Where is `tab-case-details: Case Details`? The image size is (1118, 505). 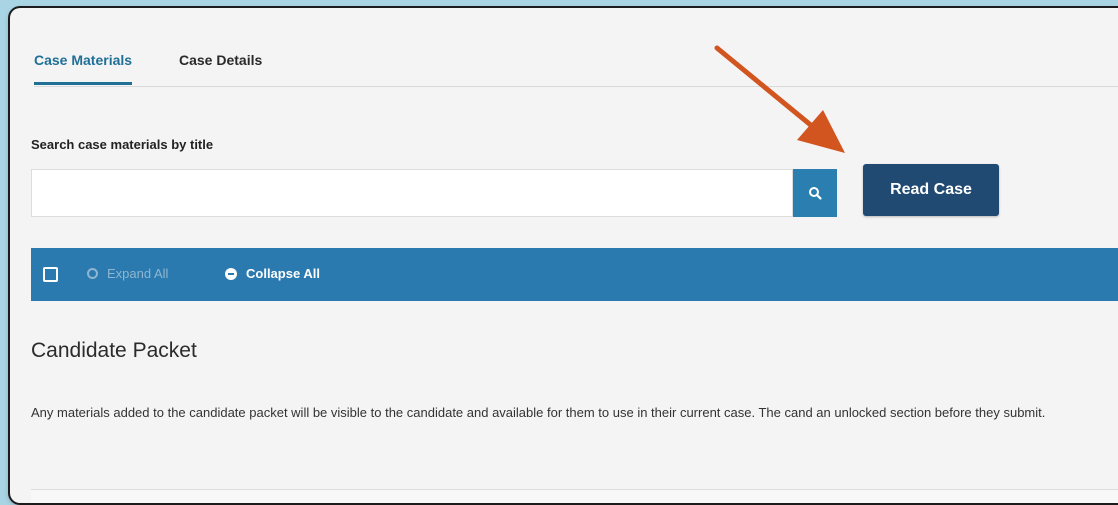
tab-case-details: Case Details is located at coordinates (220, 60).